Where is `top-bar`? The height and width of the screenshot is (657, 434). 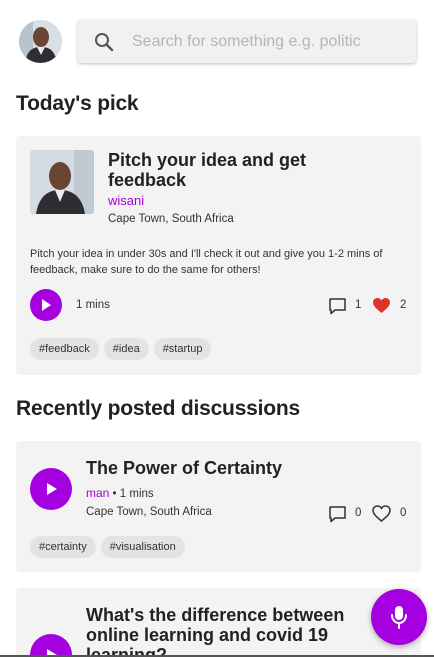
top-bar is located at coordinates (217, 42).